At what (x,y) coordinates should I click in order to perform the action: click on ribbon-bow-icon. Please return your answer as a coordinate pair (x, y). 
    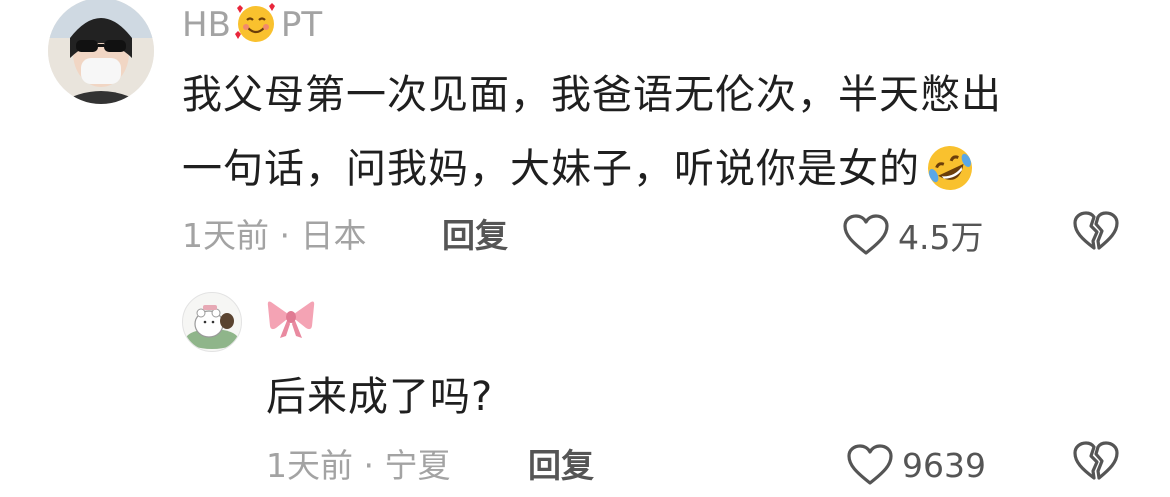
    Looking at the image, I should click on (291, 319).